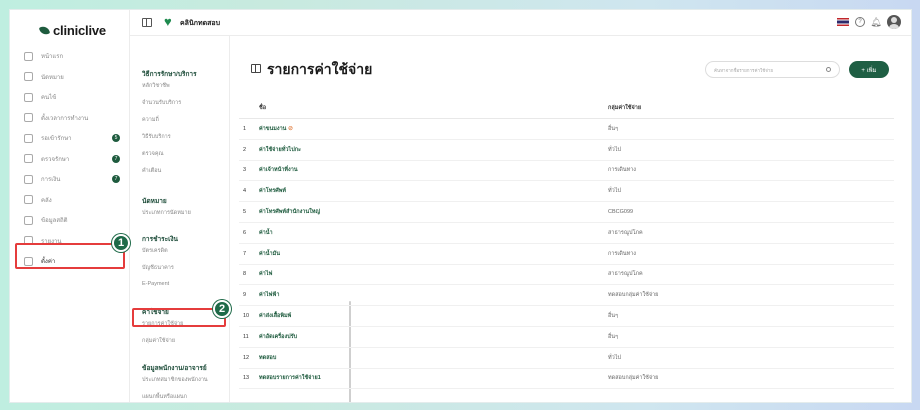 The height and width of the screenshot is (410, 920). I want to click on highlight-box-settings, so click(70, 256).